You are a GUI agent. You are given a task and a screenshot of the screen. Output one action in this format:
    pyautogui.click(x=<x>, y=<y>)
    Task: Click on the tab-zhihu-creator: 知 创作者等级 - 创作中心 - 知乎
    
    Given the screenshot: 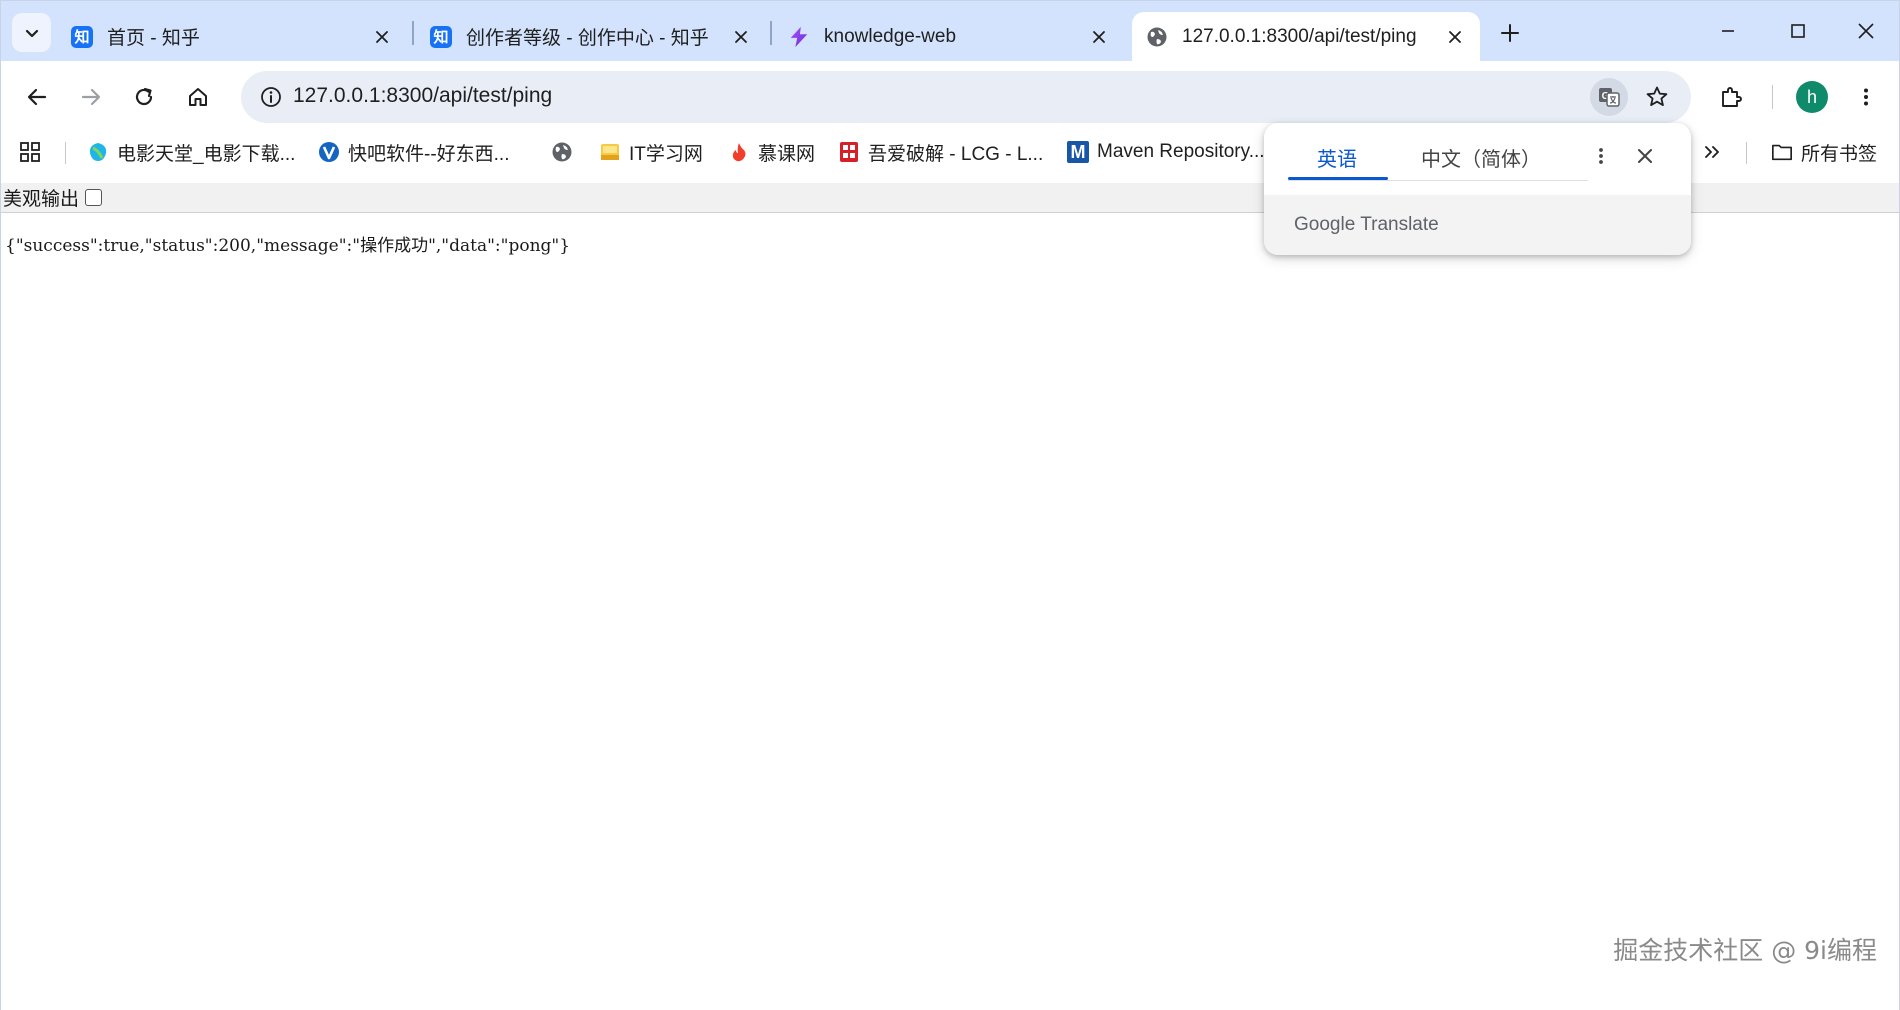 What is the action you would take?
    pyautogui.click(x=591, y=36)
    